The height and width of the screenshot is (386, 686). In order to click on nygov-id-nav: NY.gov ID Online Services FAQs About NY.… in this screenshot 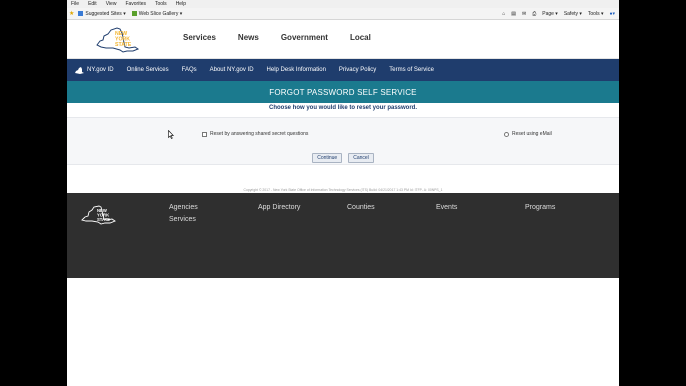, I will do `click(343, 70)`.